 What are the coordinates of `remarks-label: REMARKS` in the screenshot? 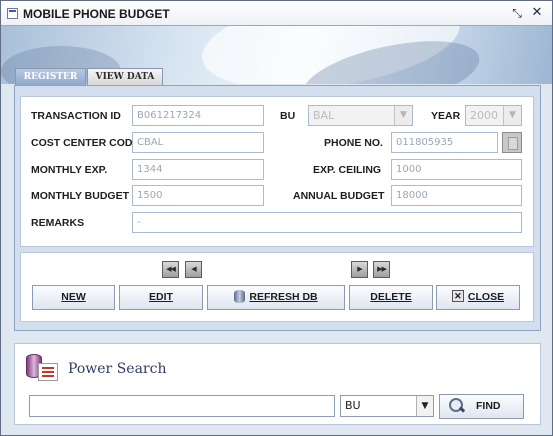 It's located at (58, 223).